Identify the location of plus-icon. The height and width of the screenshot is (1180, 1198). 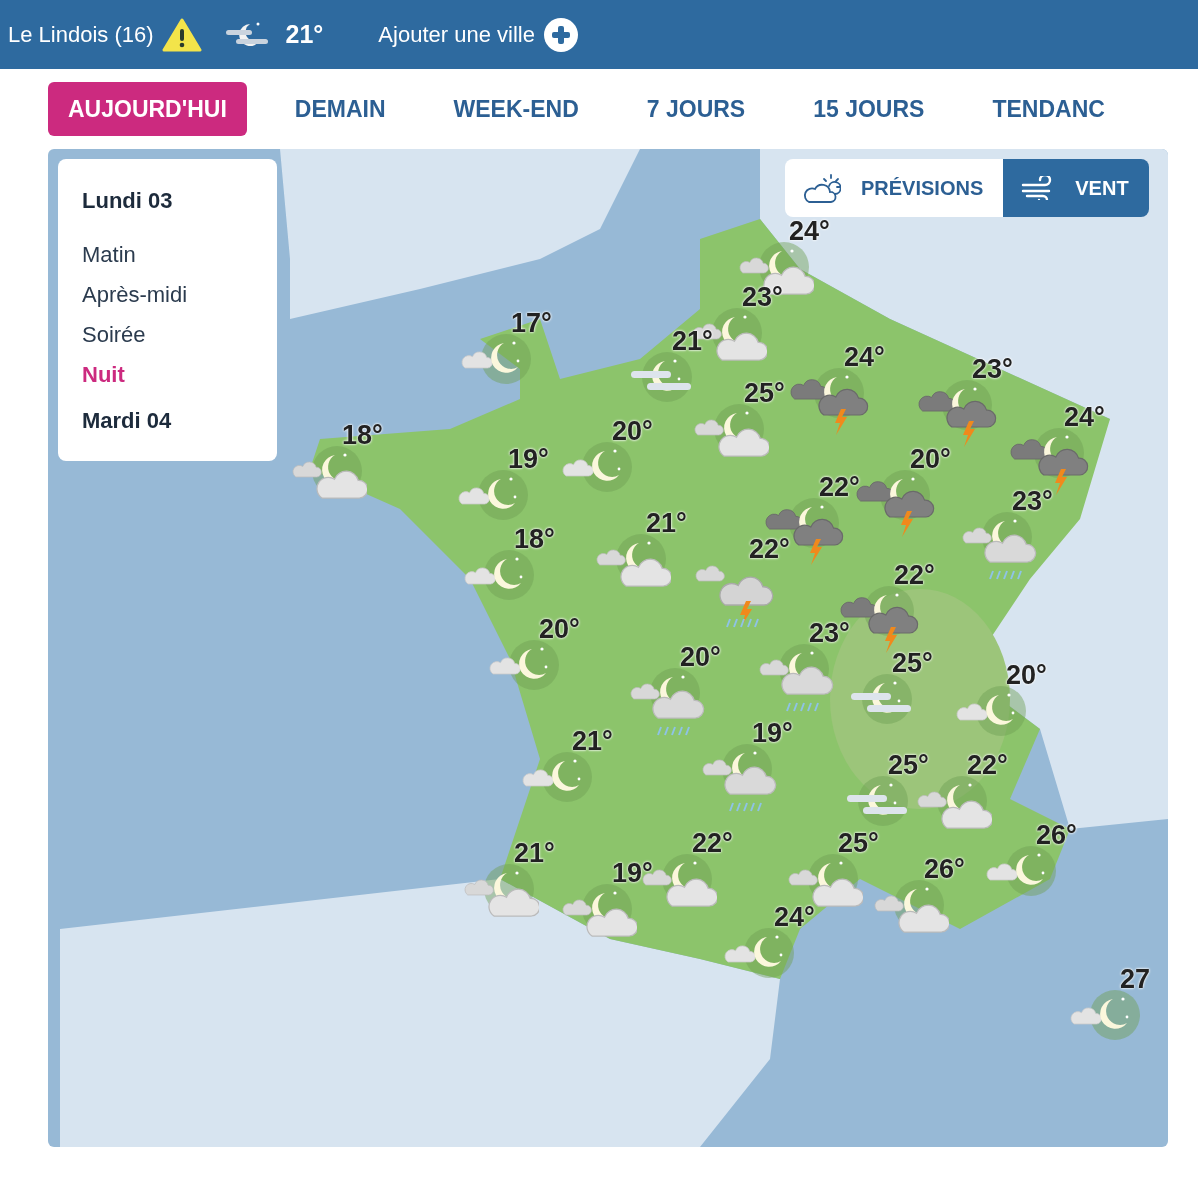
(560, 34).